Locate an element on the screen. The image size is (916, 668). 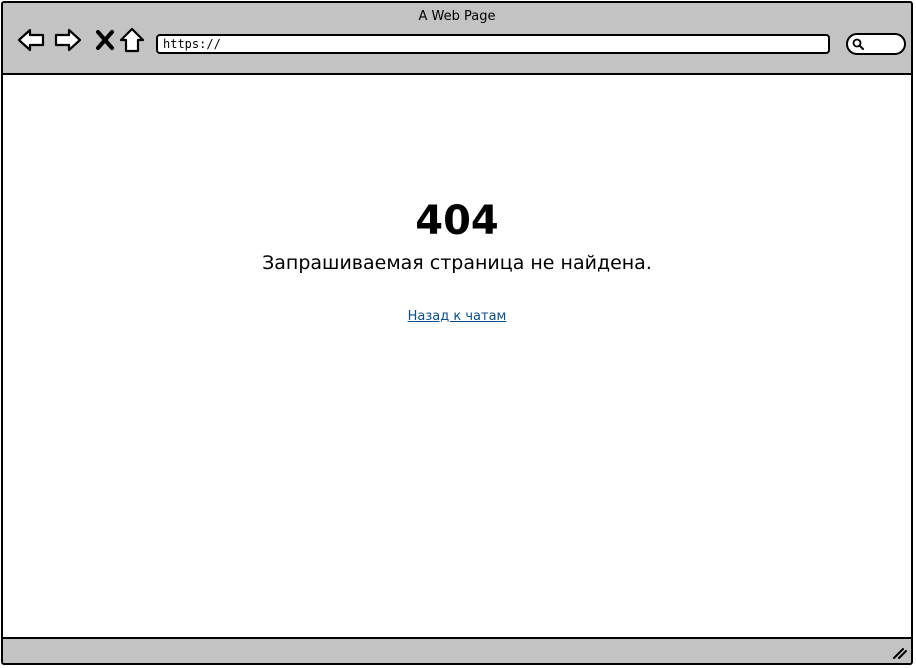
home-icon is located at coordinates (132, 40).